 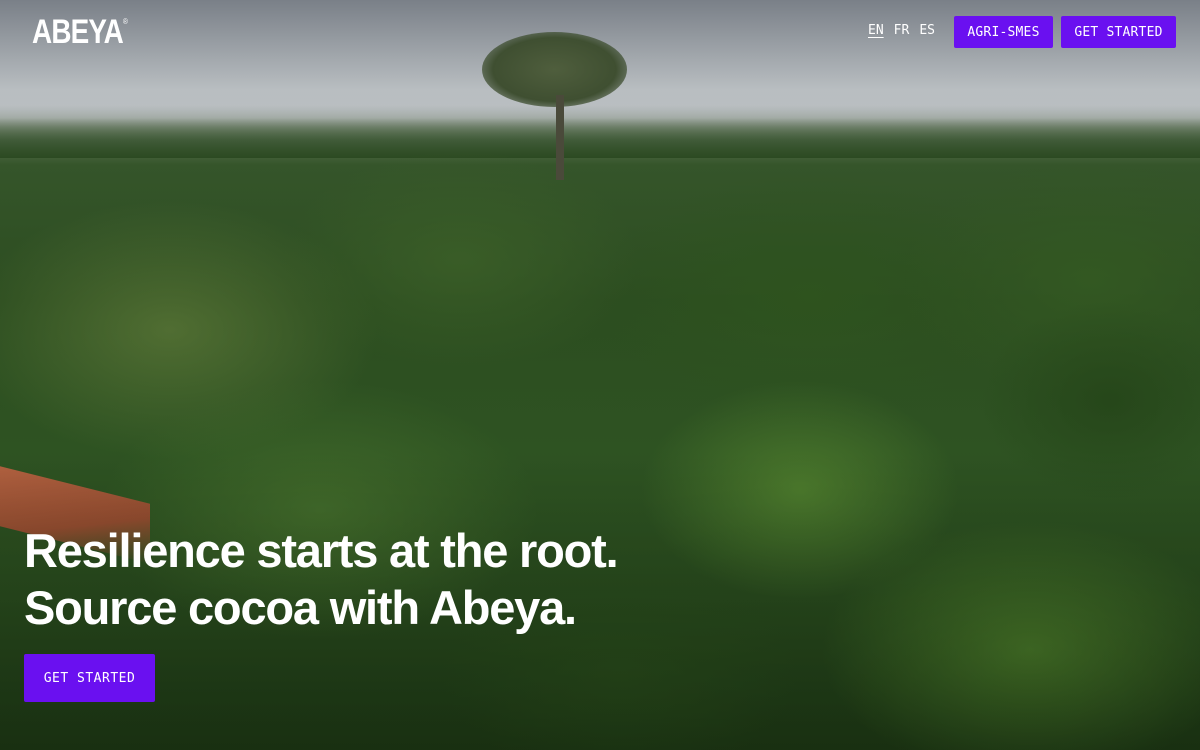 I want to click on language-en: EN, so click(x=876, y=30).